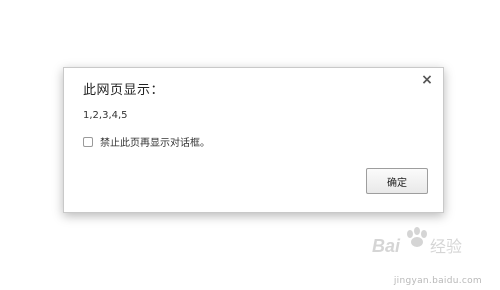 Image resolution: width=500 pixels, height=290 pixels. Describe the element at coordinates (427, 80) in the screenshot. I see `close-icon: ×` at that location.